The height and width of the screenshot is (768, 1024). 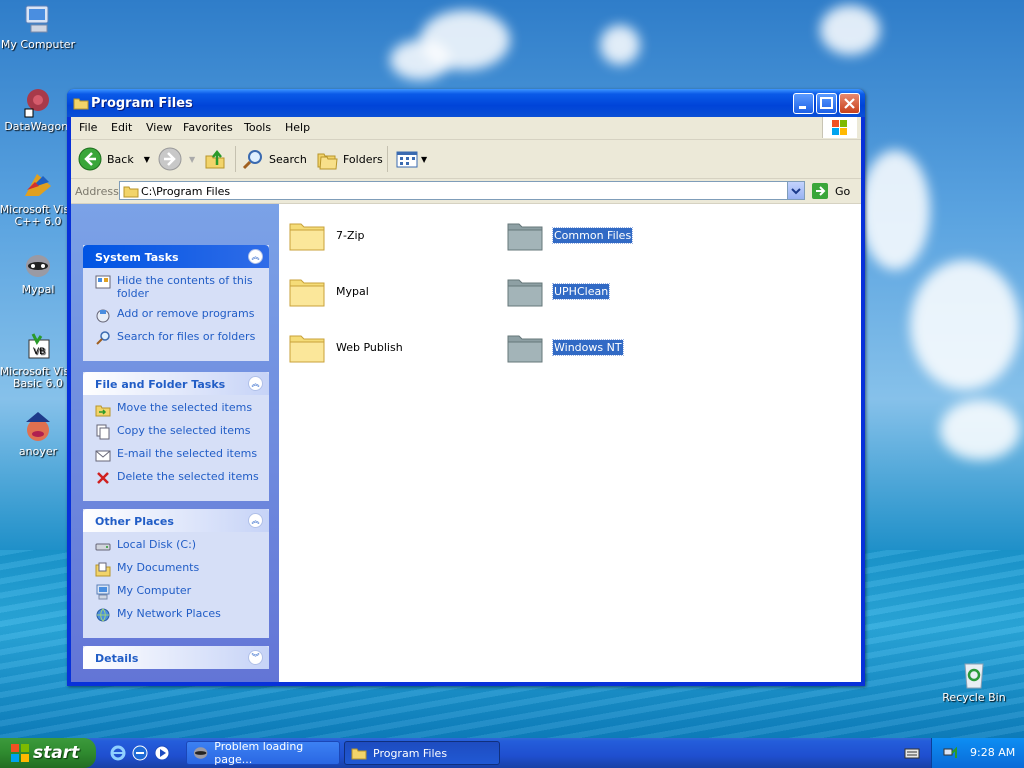 I want to click on task-hide-folder-contents: Hide the contents of this folder, so click(x=177, y=287).